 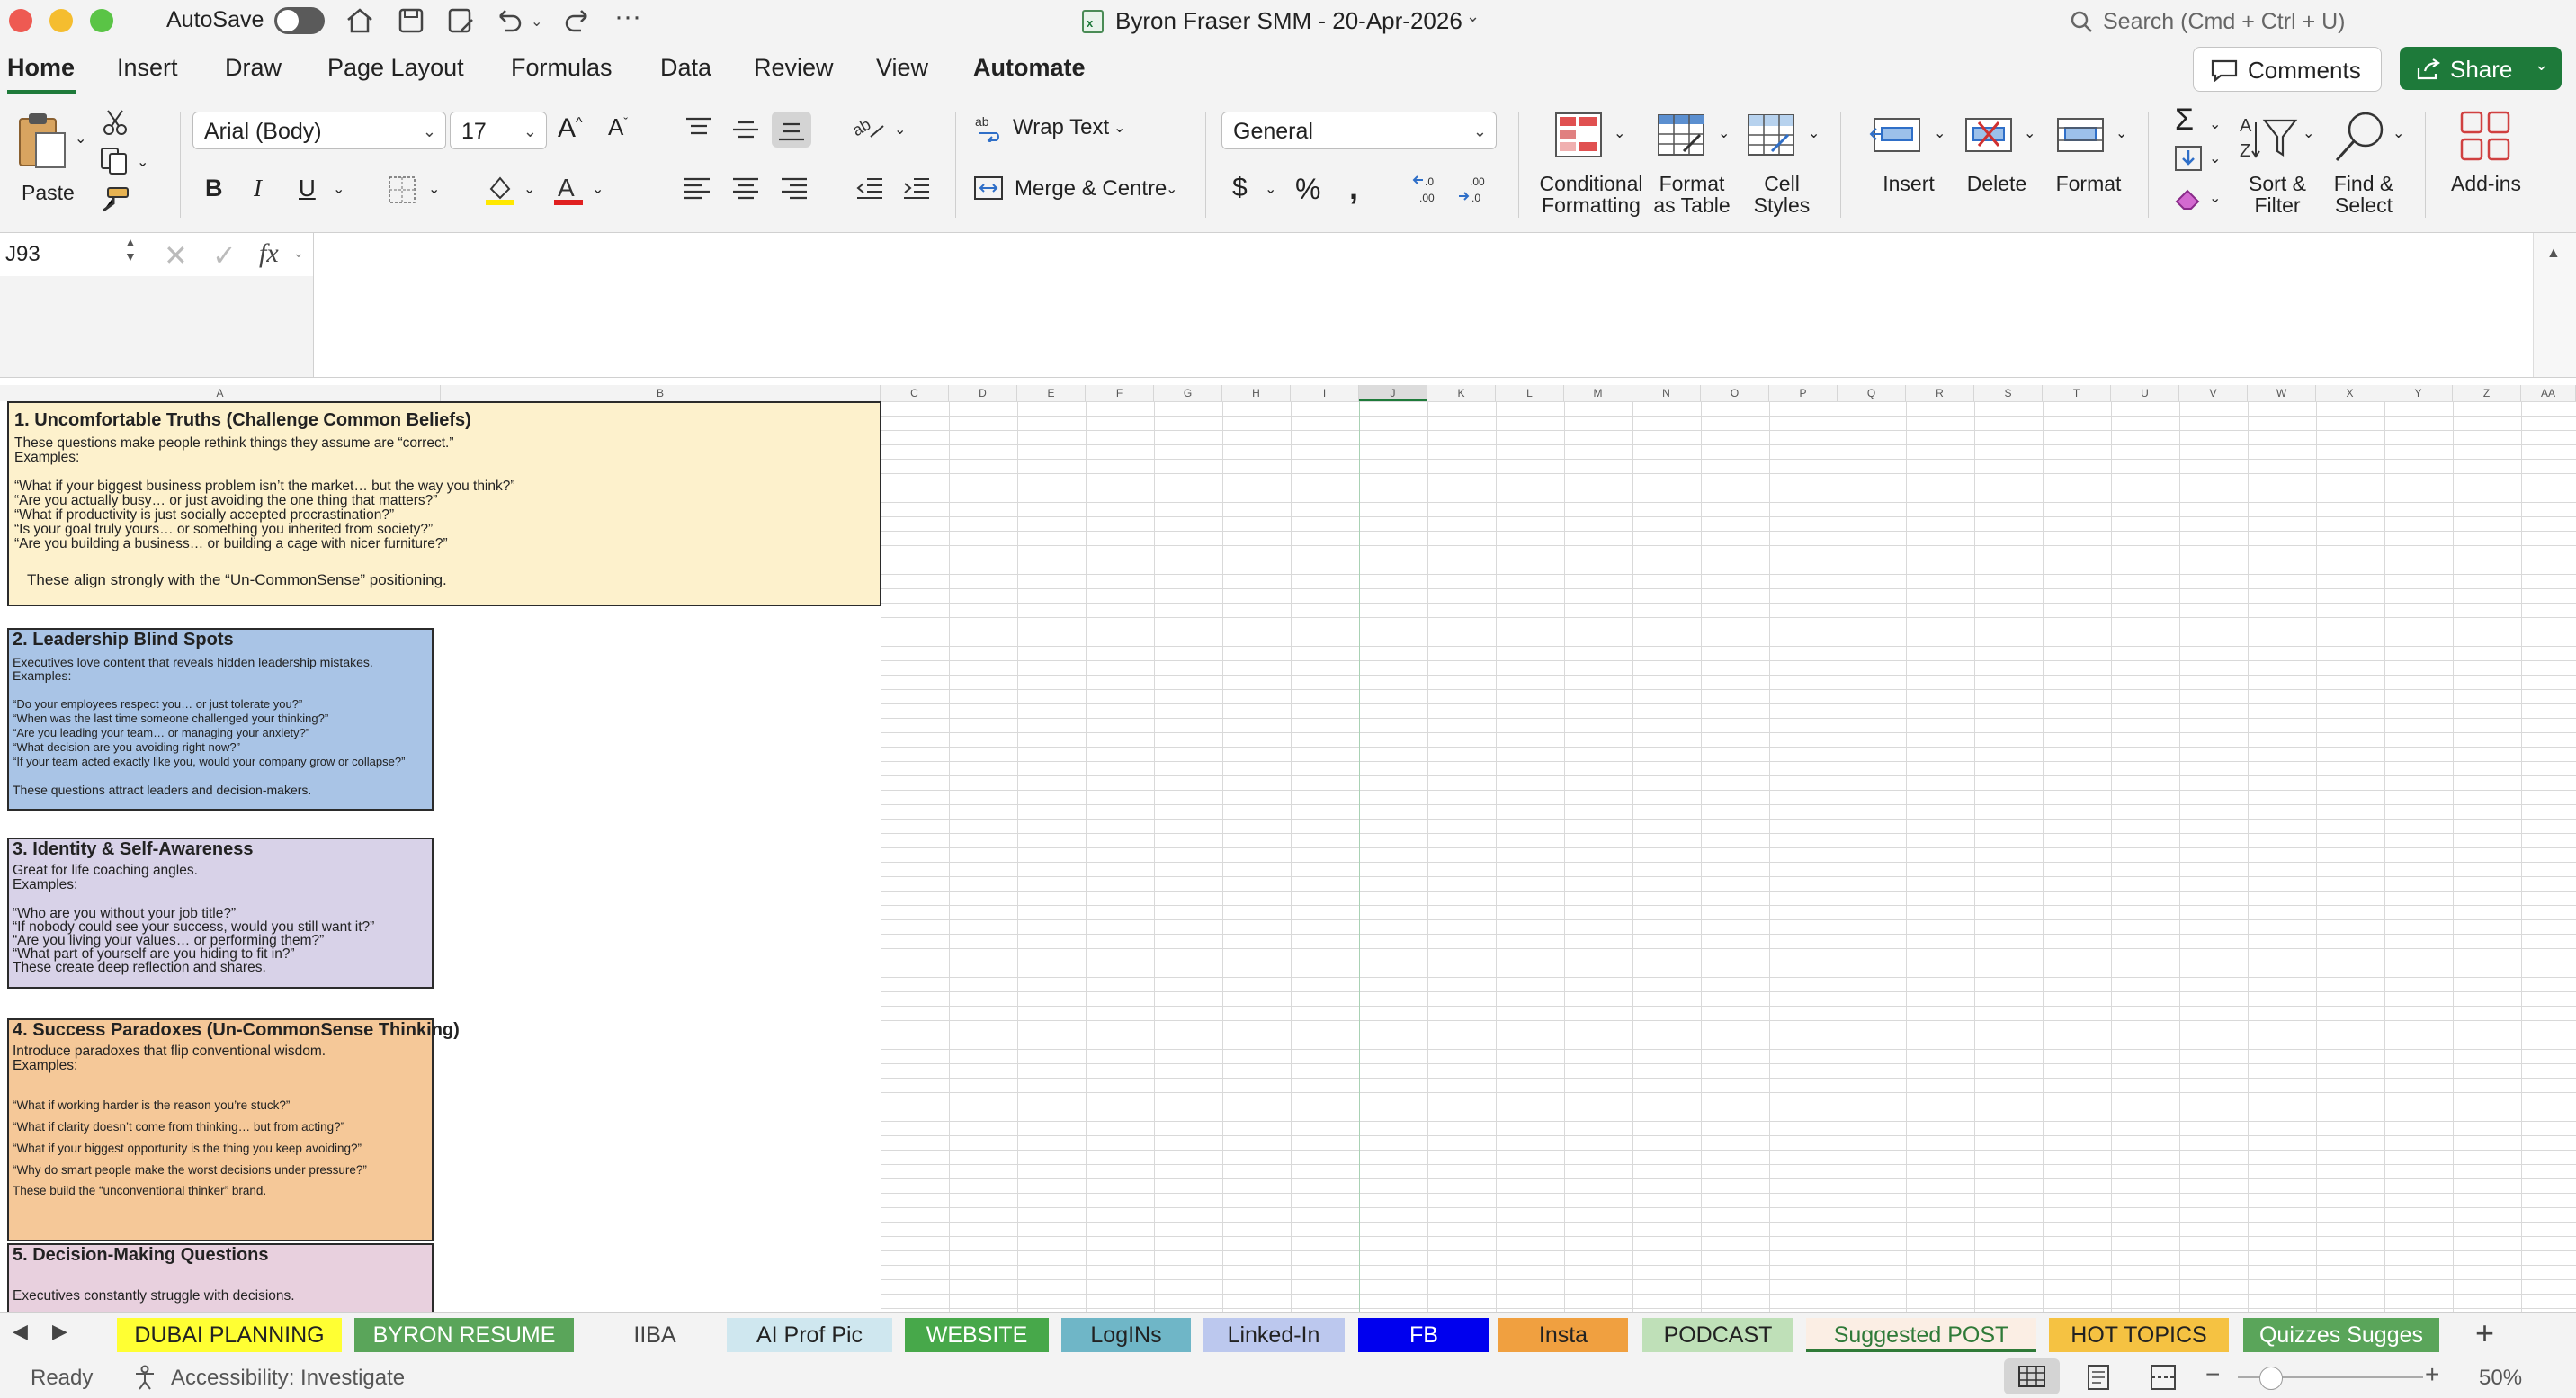 I want to click on save-icon, so click(x=411, y=20).